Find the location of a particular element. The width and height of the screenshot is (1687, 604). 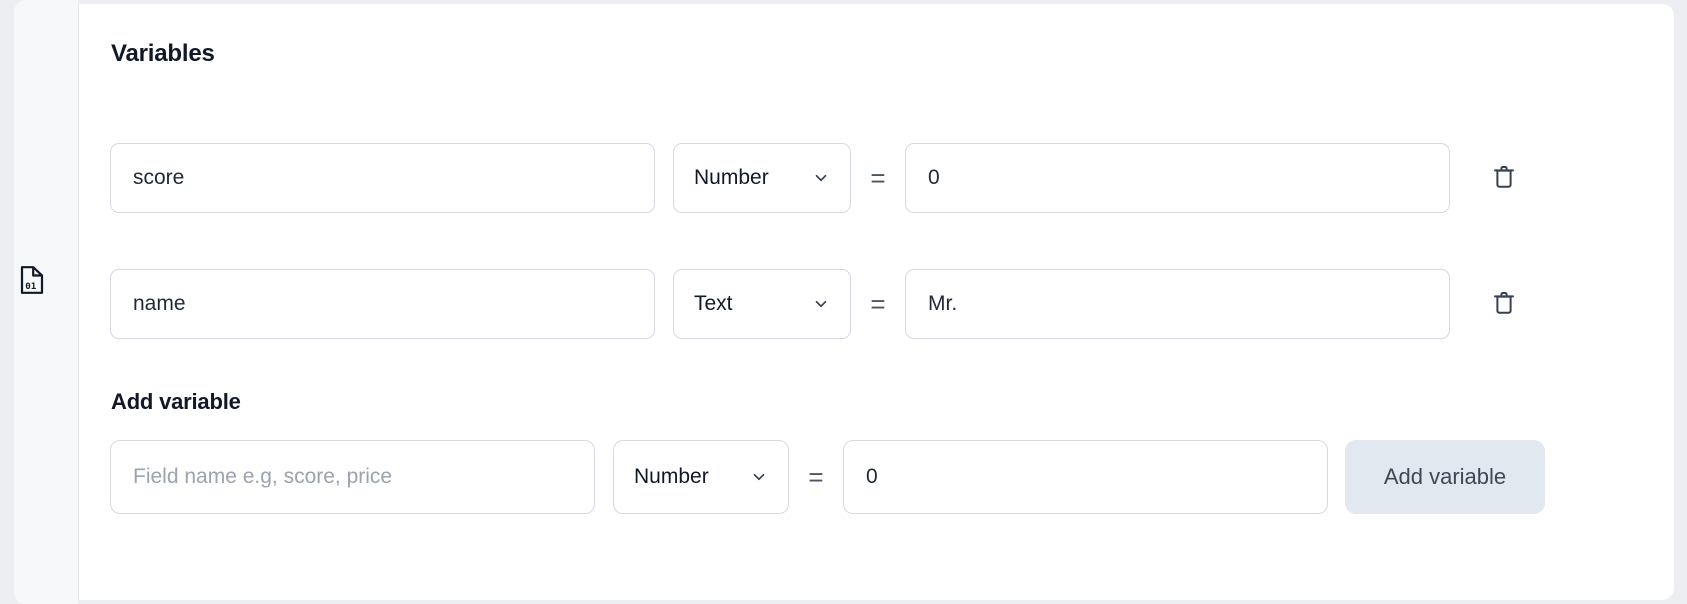

variable-type-value: Text is located at coordinates (713, 303).